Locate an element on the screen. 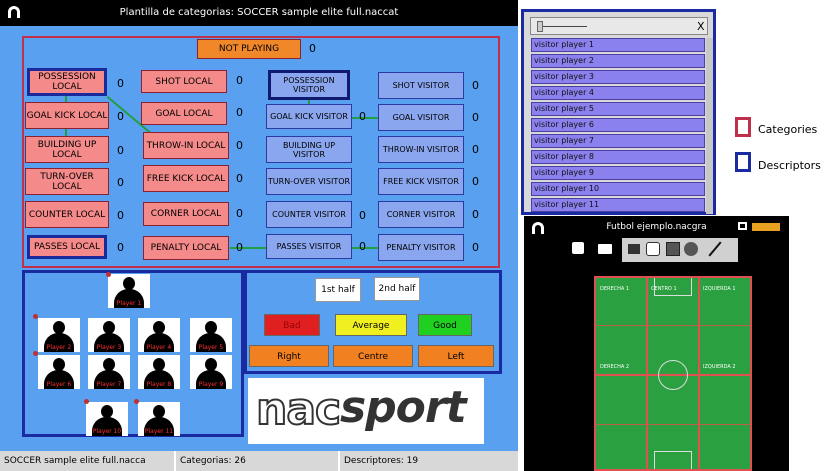 This screenshot has height=471, width=829. list-item: visitor player 11 is located at coordinates (618, 205).